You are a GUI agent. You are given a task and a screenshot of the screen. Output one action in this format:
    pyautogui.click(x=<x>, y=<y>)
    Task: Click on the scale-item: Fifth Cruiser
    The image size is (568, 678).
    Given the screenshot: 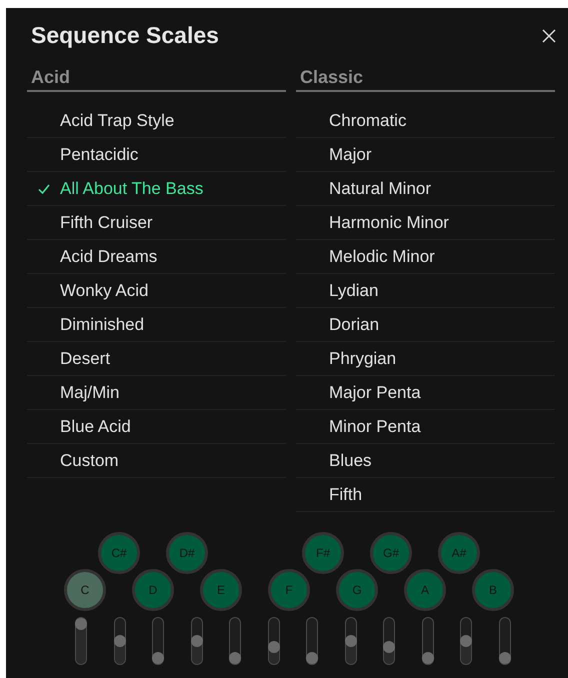 What is the action you would take?
    pyautogui.click(x=156, y=223)
    